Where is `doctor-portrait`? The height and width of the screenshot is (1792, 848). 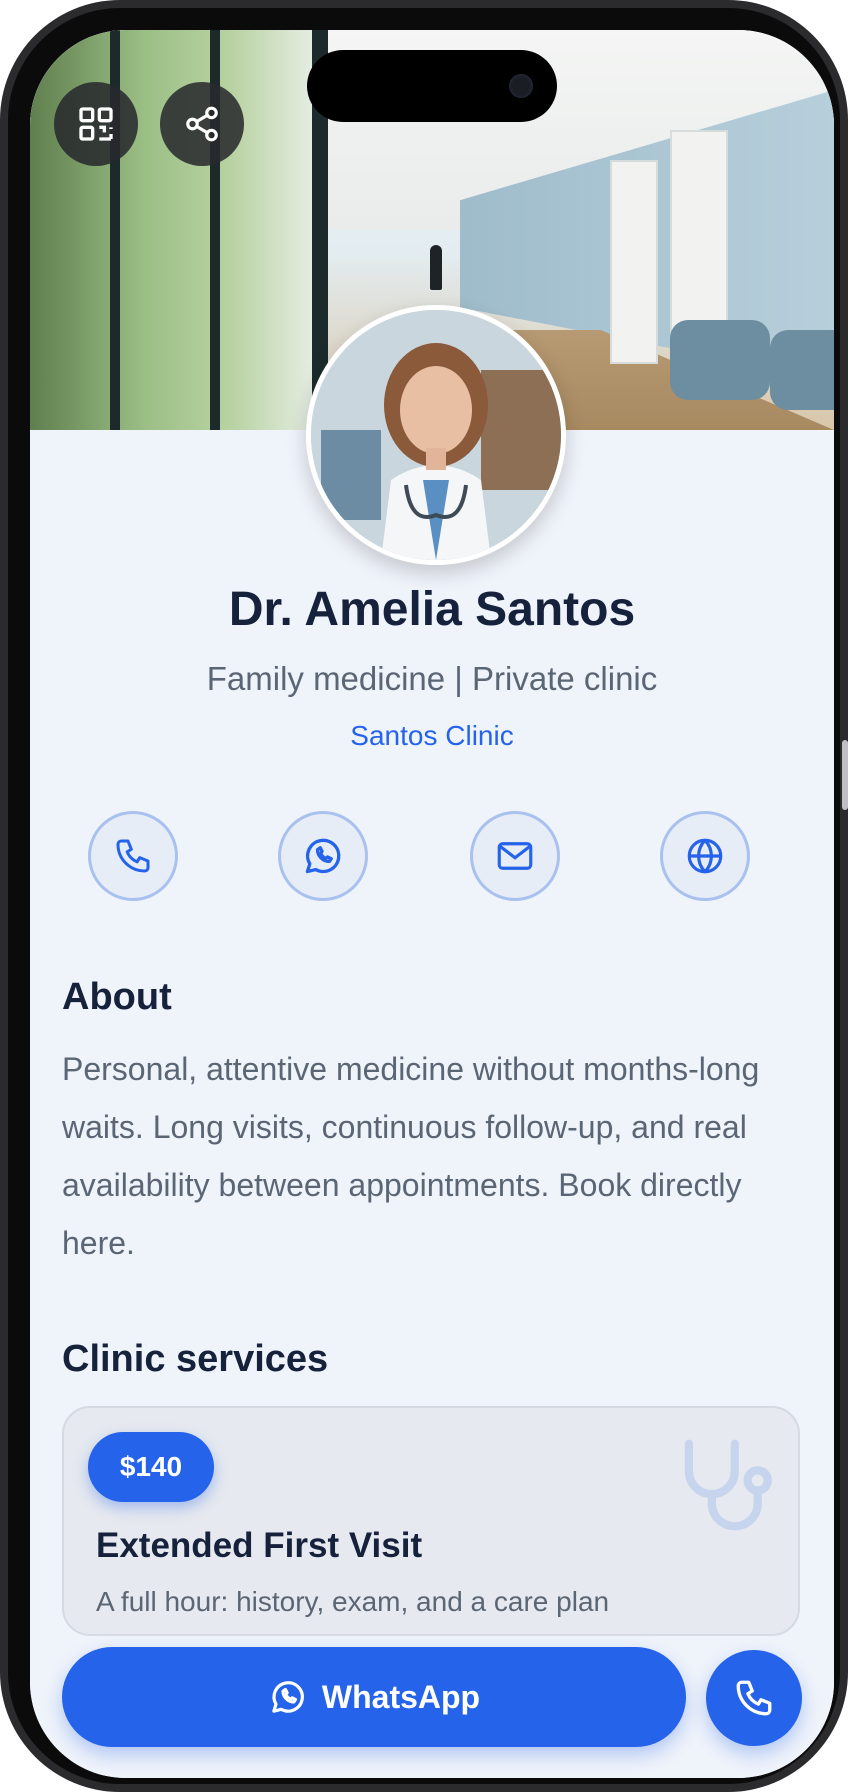
doctor-portrait is located at coordinates (436, 435).